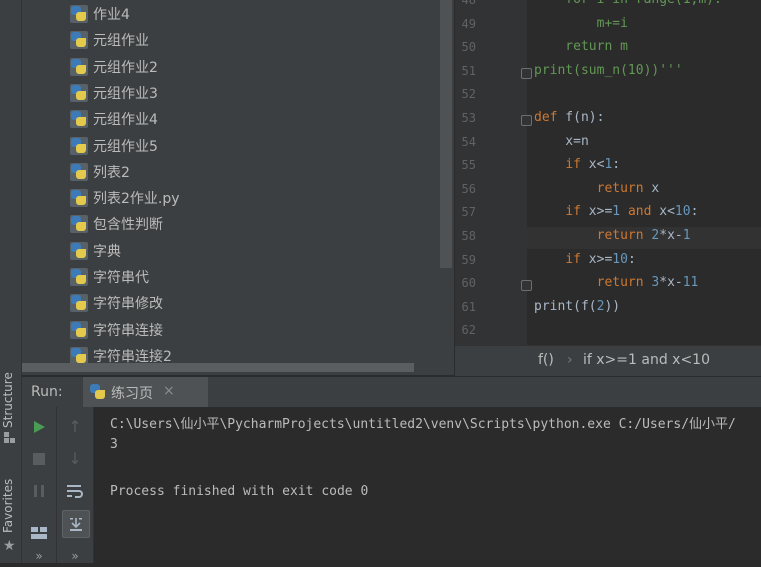 The height and width of the screenshot is (567, 761). Describe the element at coordinates (593, 165) in the screenshot. I see `code-line: if x<1:` at that location.